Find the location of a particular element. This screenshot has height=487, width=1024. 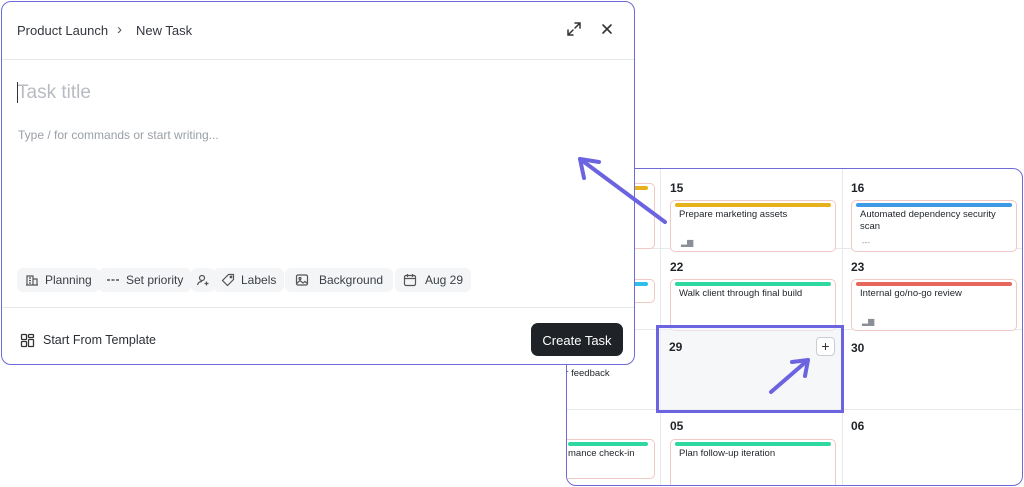

annotation-arrows is located at coordinates (694, 275).